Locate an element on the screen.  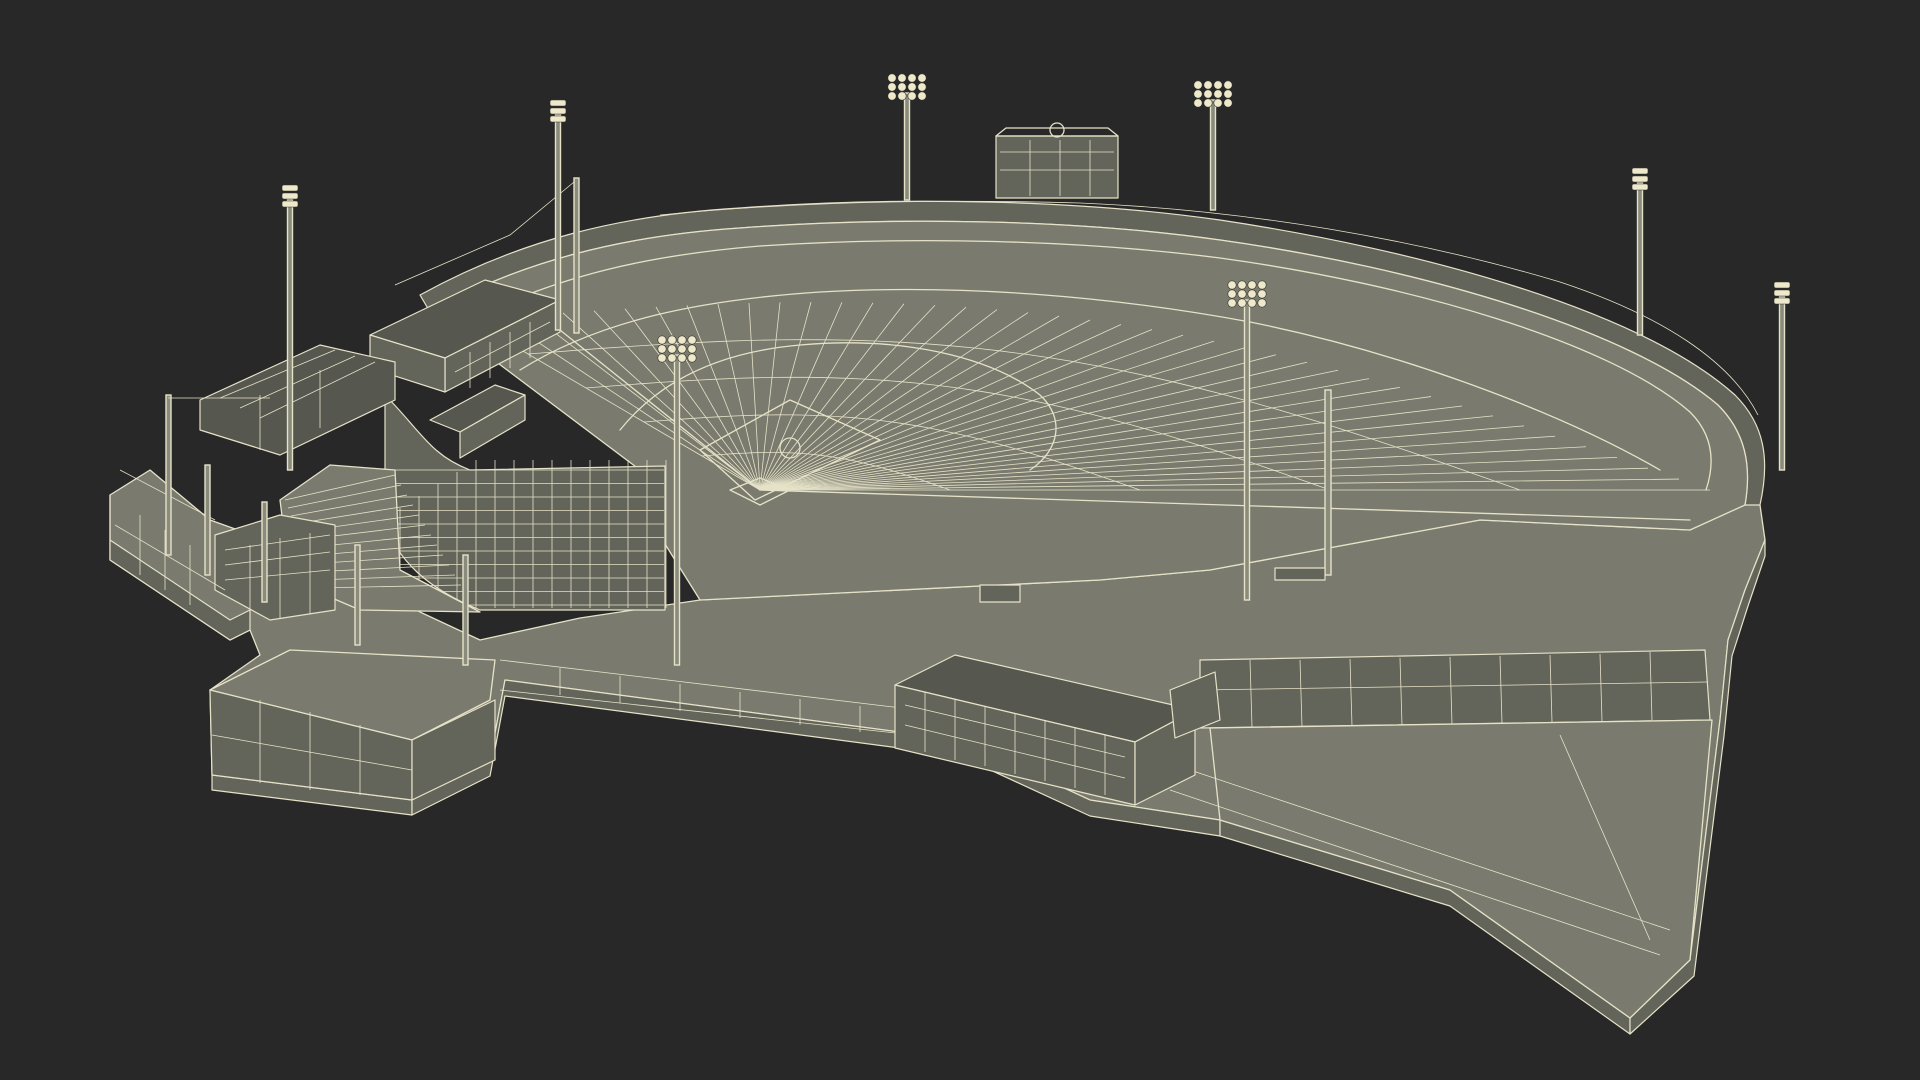
scoreboard-panel is located at coordinates (1057, 167).